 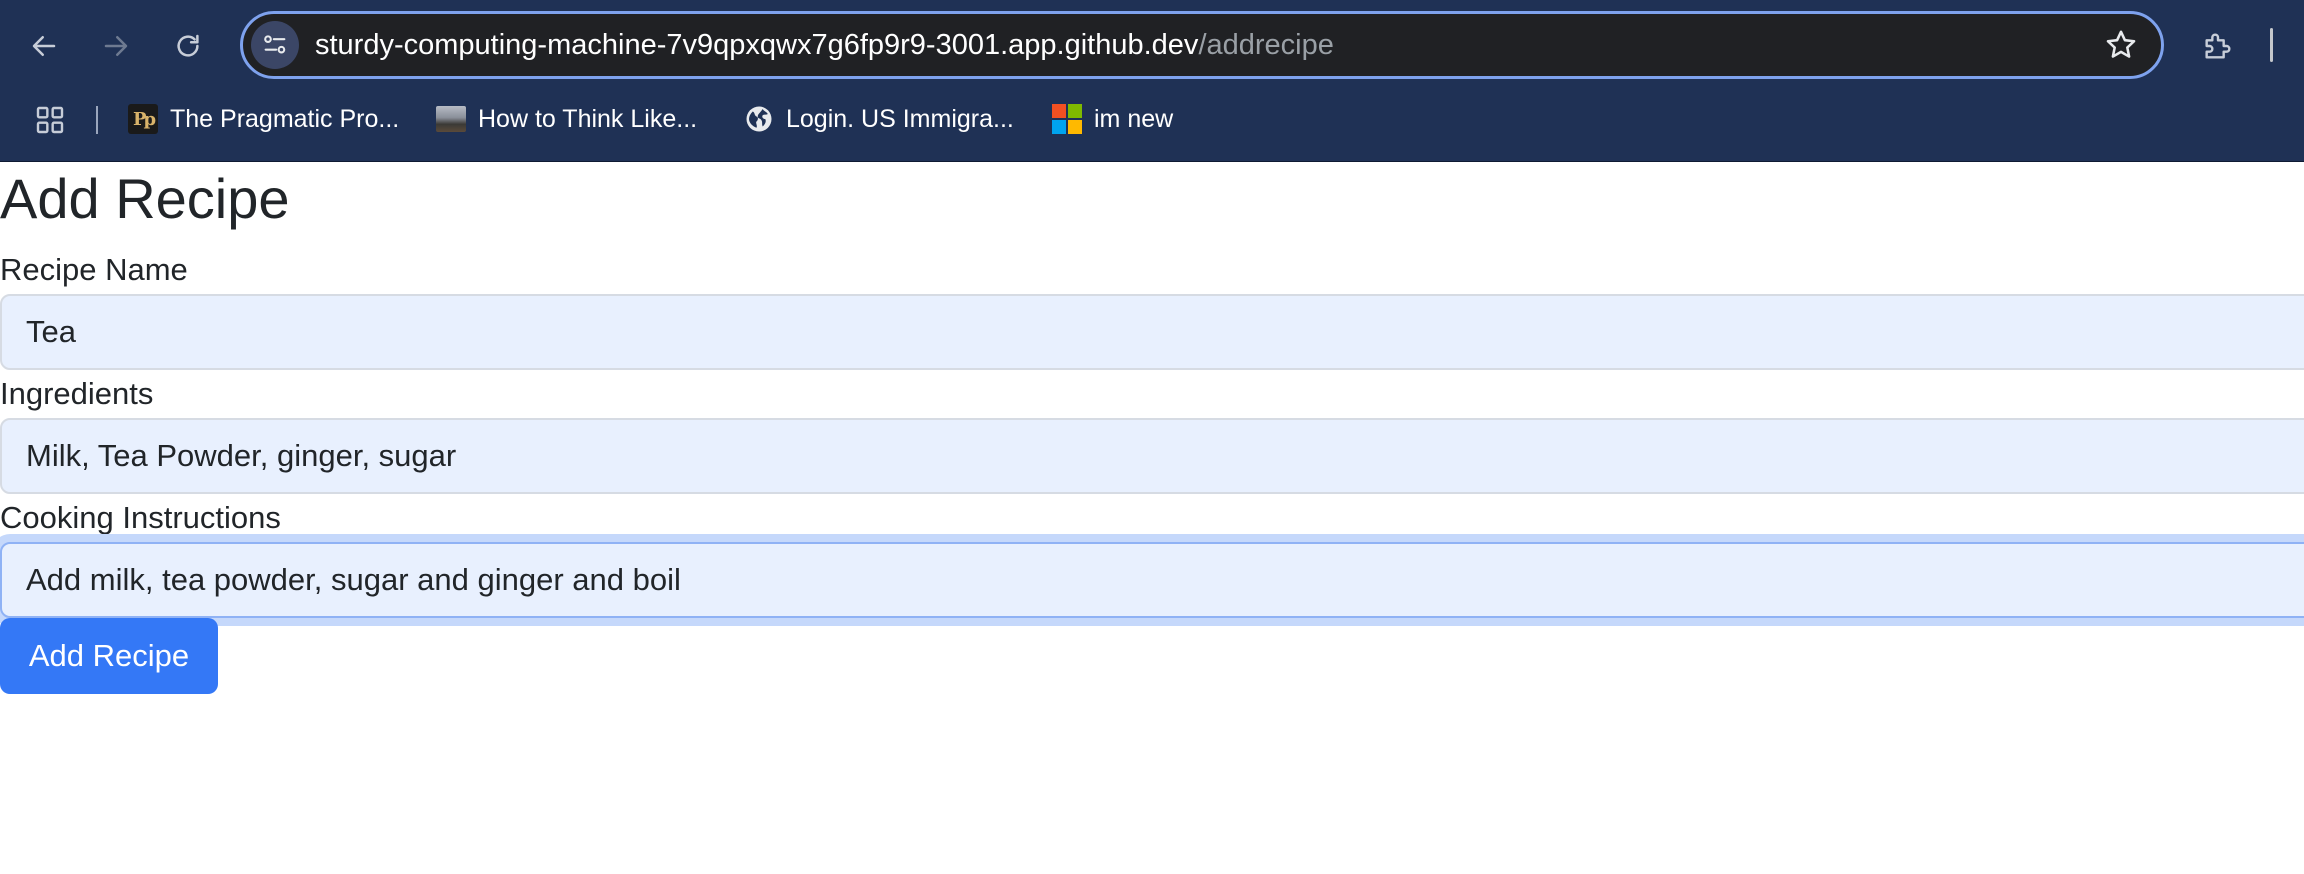 I want to click on recipe-name-input, so click(x=1152, y=332).